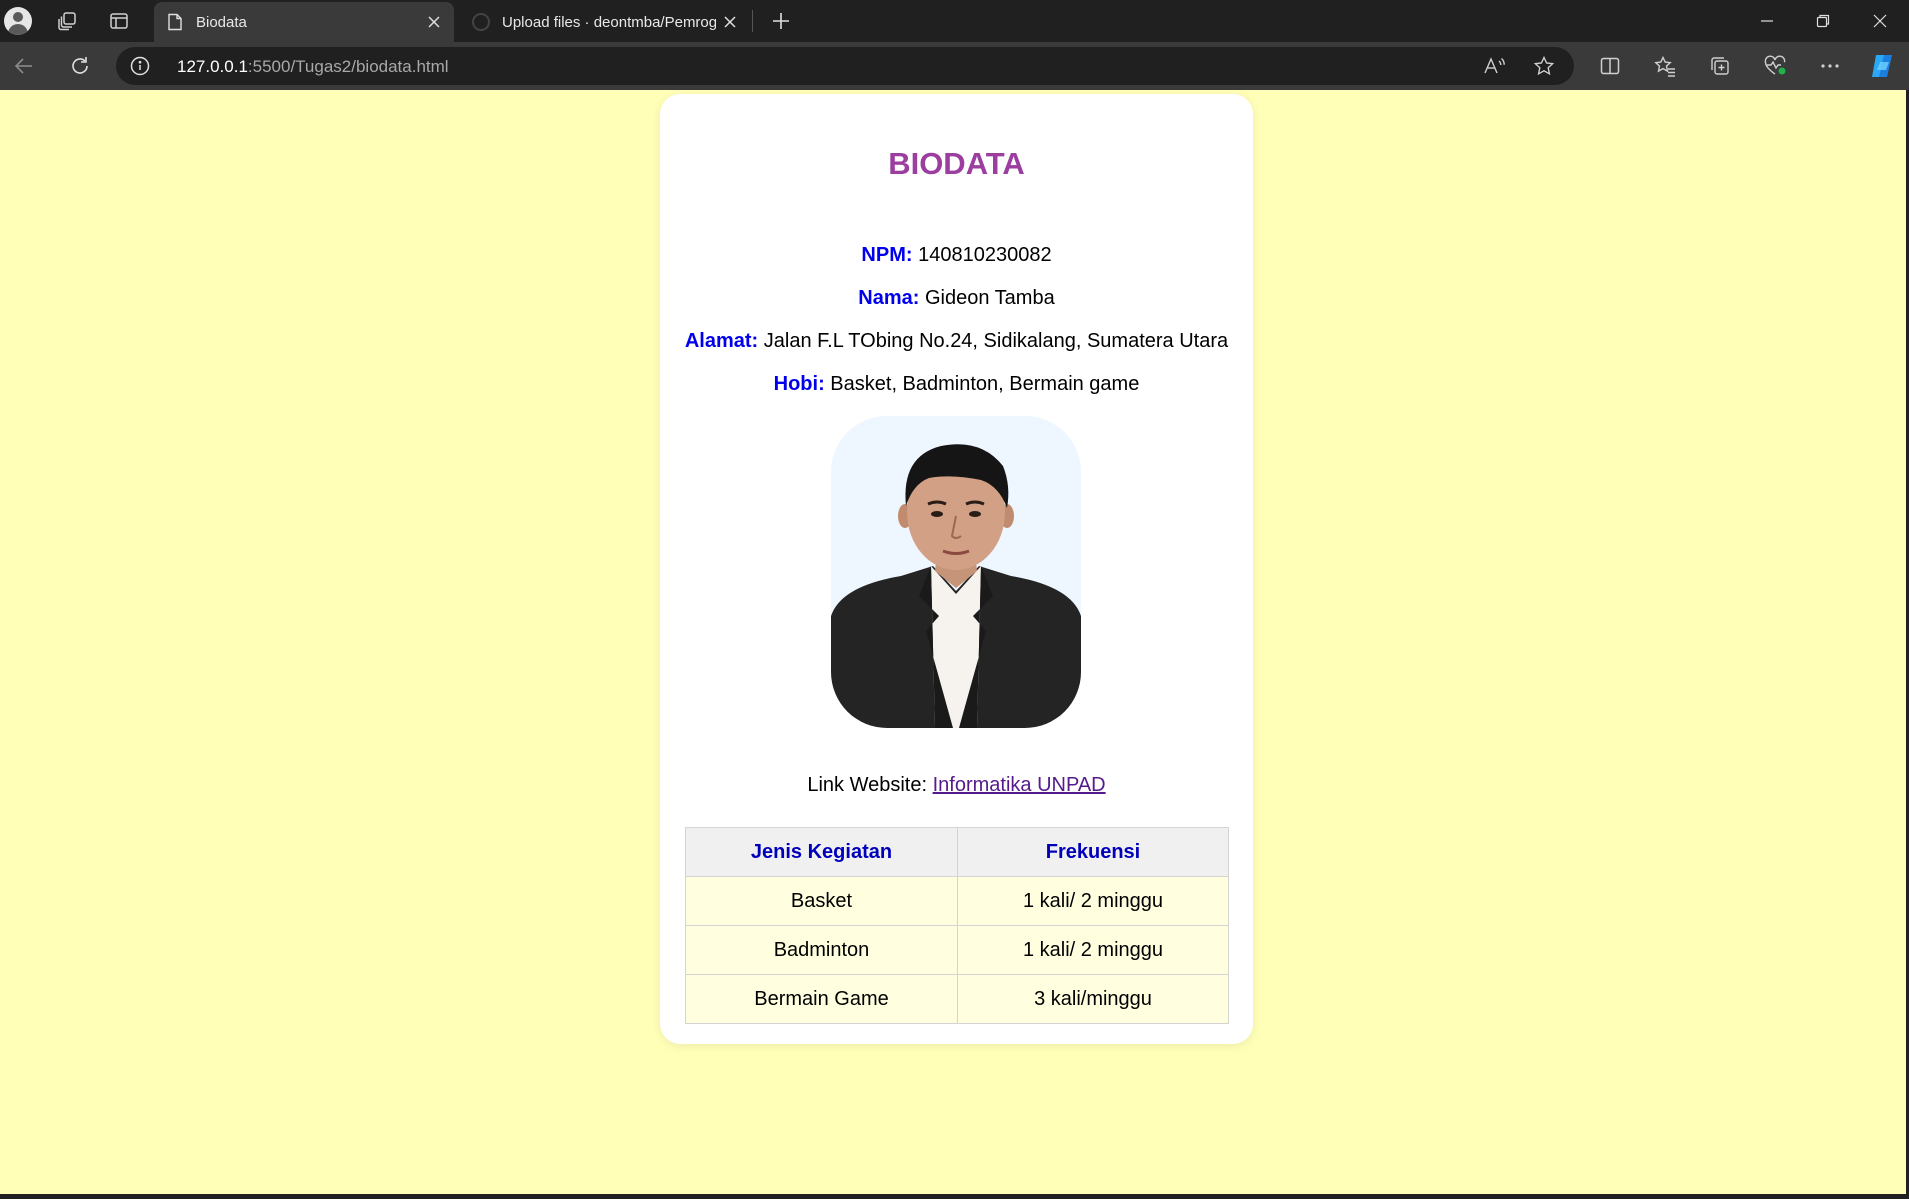 Image resolution: width=1909 pixels, height=1199 pixels. What do you see at coordinates (1882, 66) in the screenshot?
I see `copilot-icon` at bounding box center [1882, 66].